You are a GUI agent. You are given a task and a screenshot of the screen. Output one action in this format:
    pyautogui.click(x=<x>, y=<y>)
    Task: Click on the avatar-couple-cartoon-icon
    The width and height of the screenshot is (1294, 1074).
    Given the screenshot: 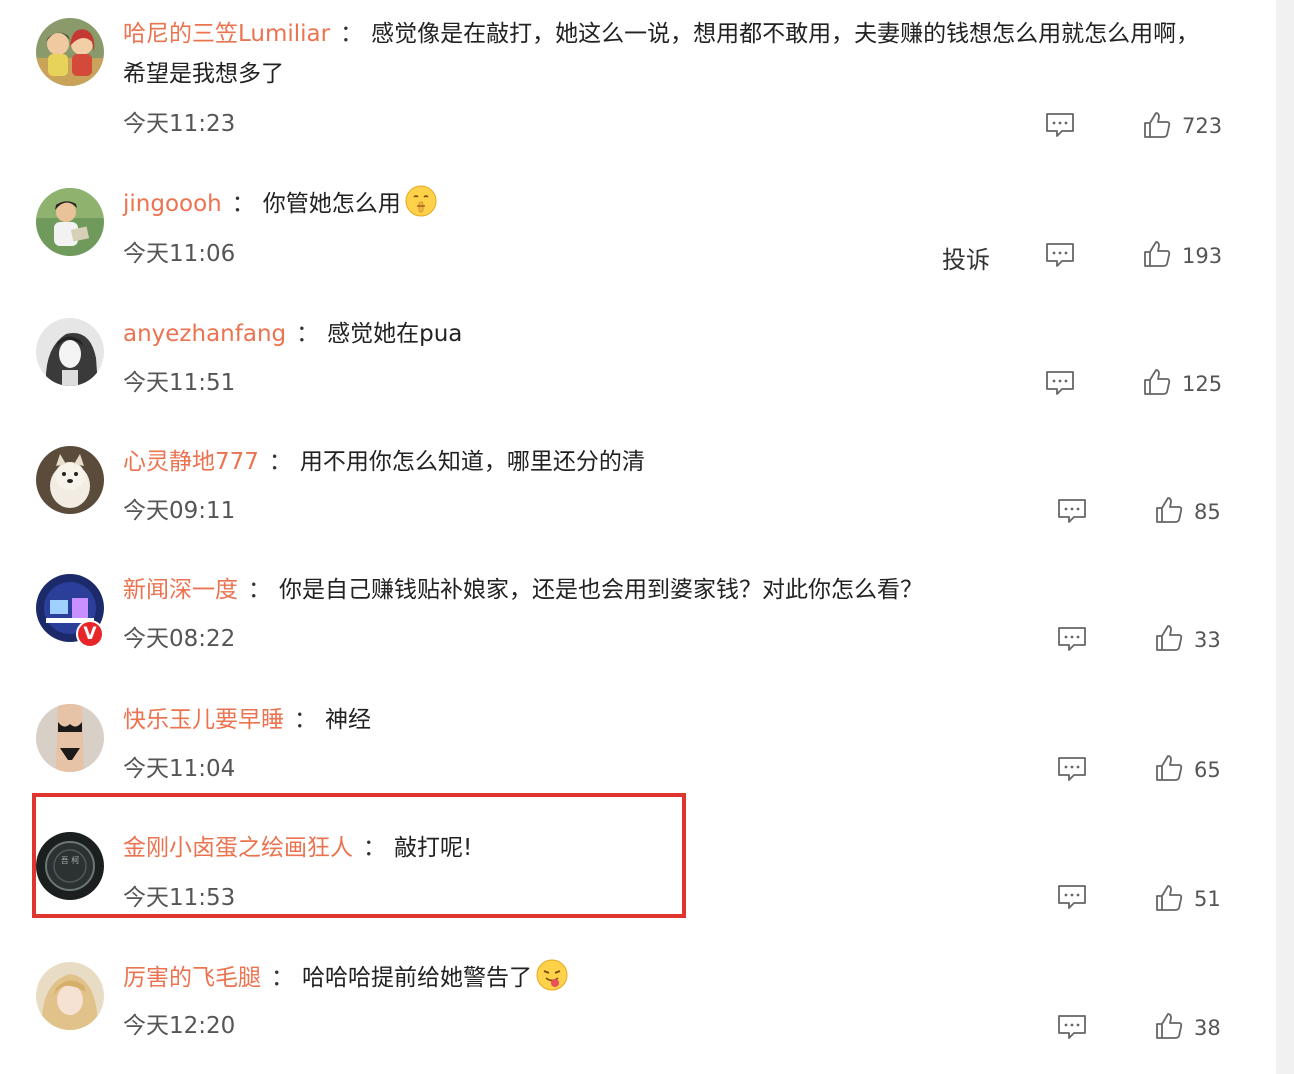 What is the action you would take?
    pyautogui.click(x=70, y=52)
    